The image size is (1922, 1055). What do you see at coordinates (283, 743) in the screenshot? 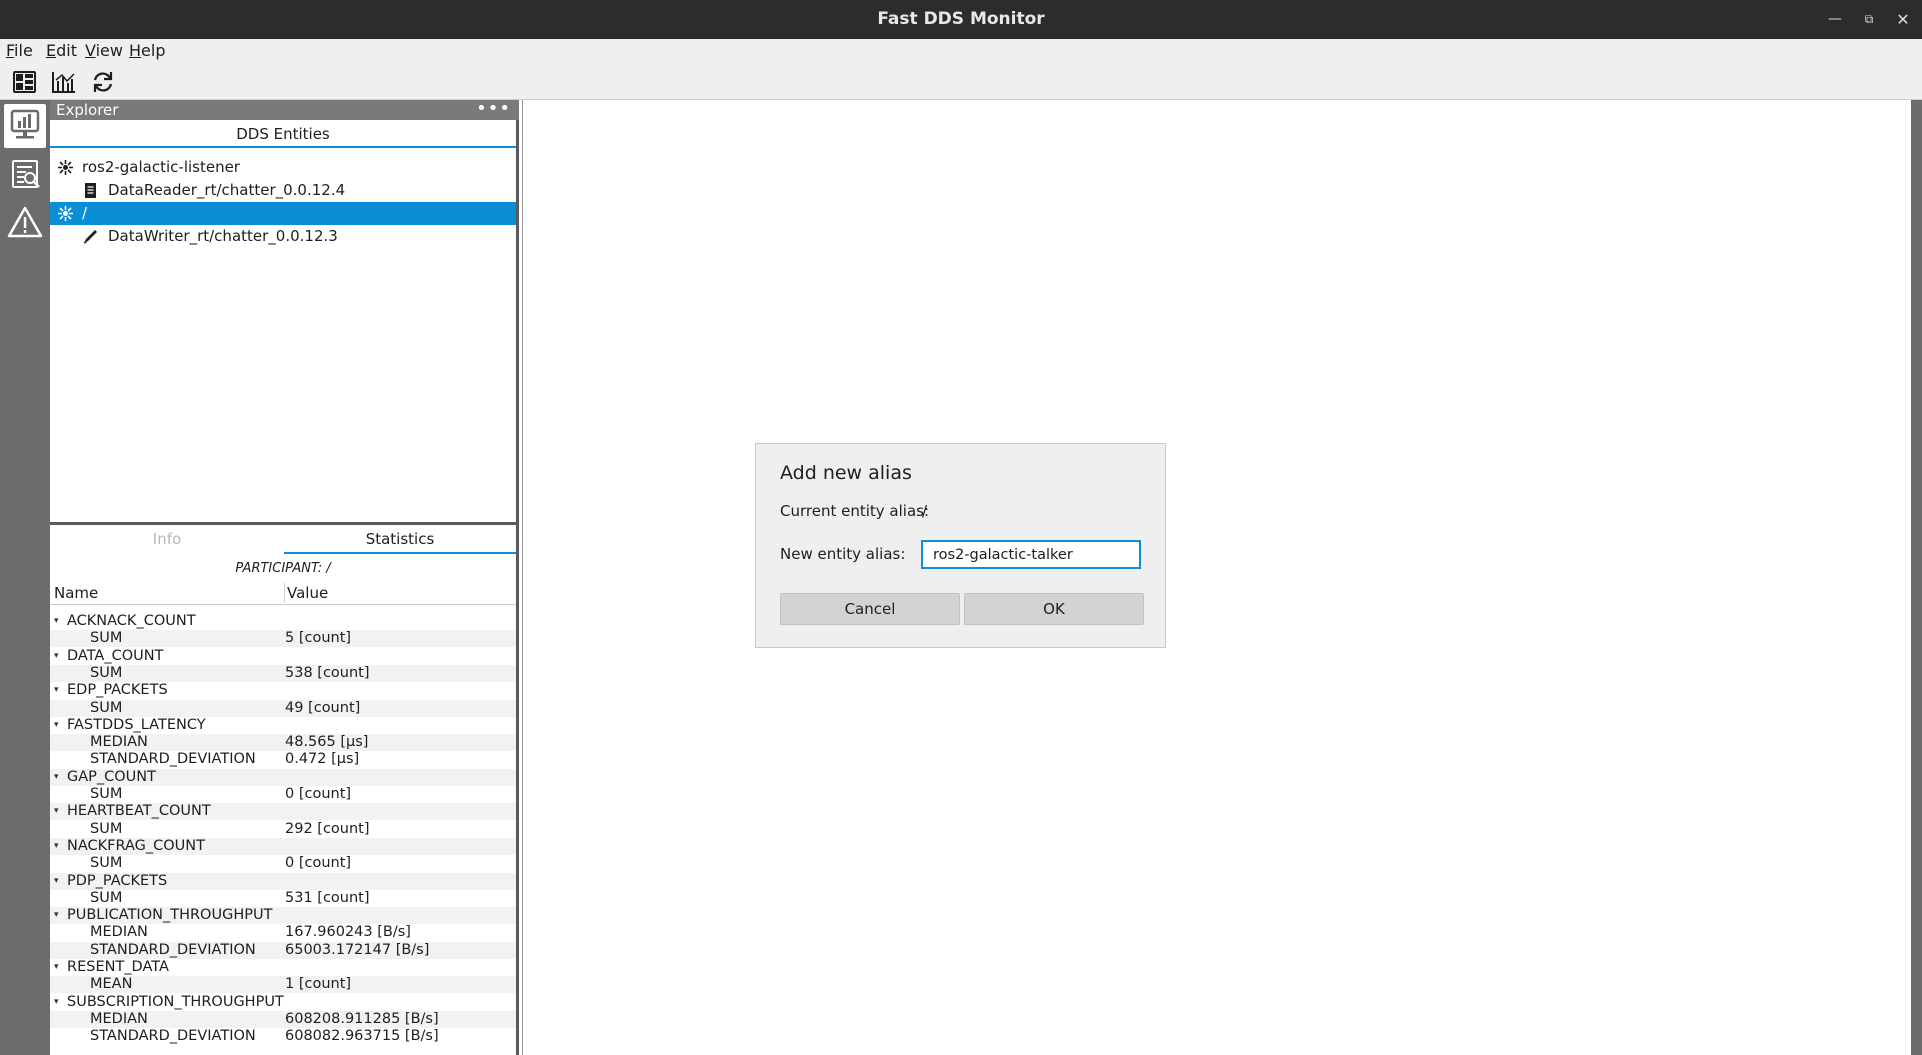
I see `stat-row: MEDIAN 48.565 [μs]` at bounding box center [283, 743].